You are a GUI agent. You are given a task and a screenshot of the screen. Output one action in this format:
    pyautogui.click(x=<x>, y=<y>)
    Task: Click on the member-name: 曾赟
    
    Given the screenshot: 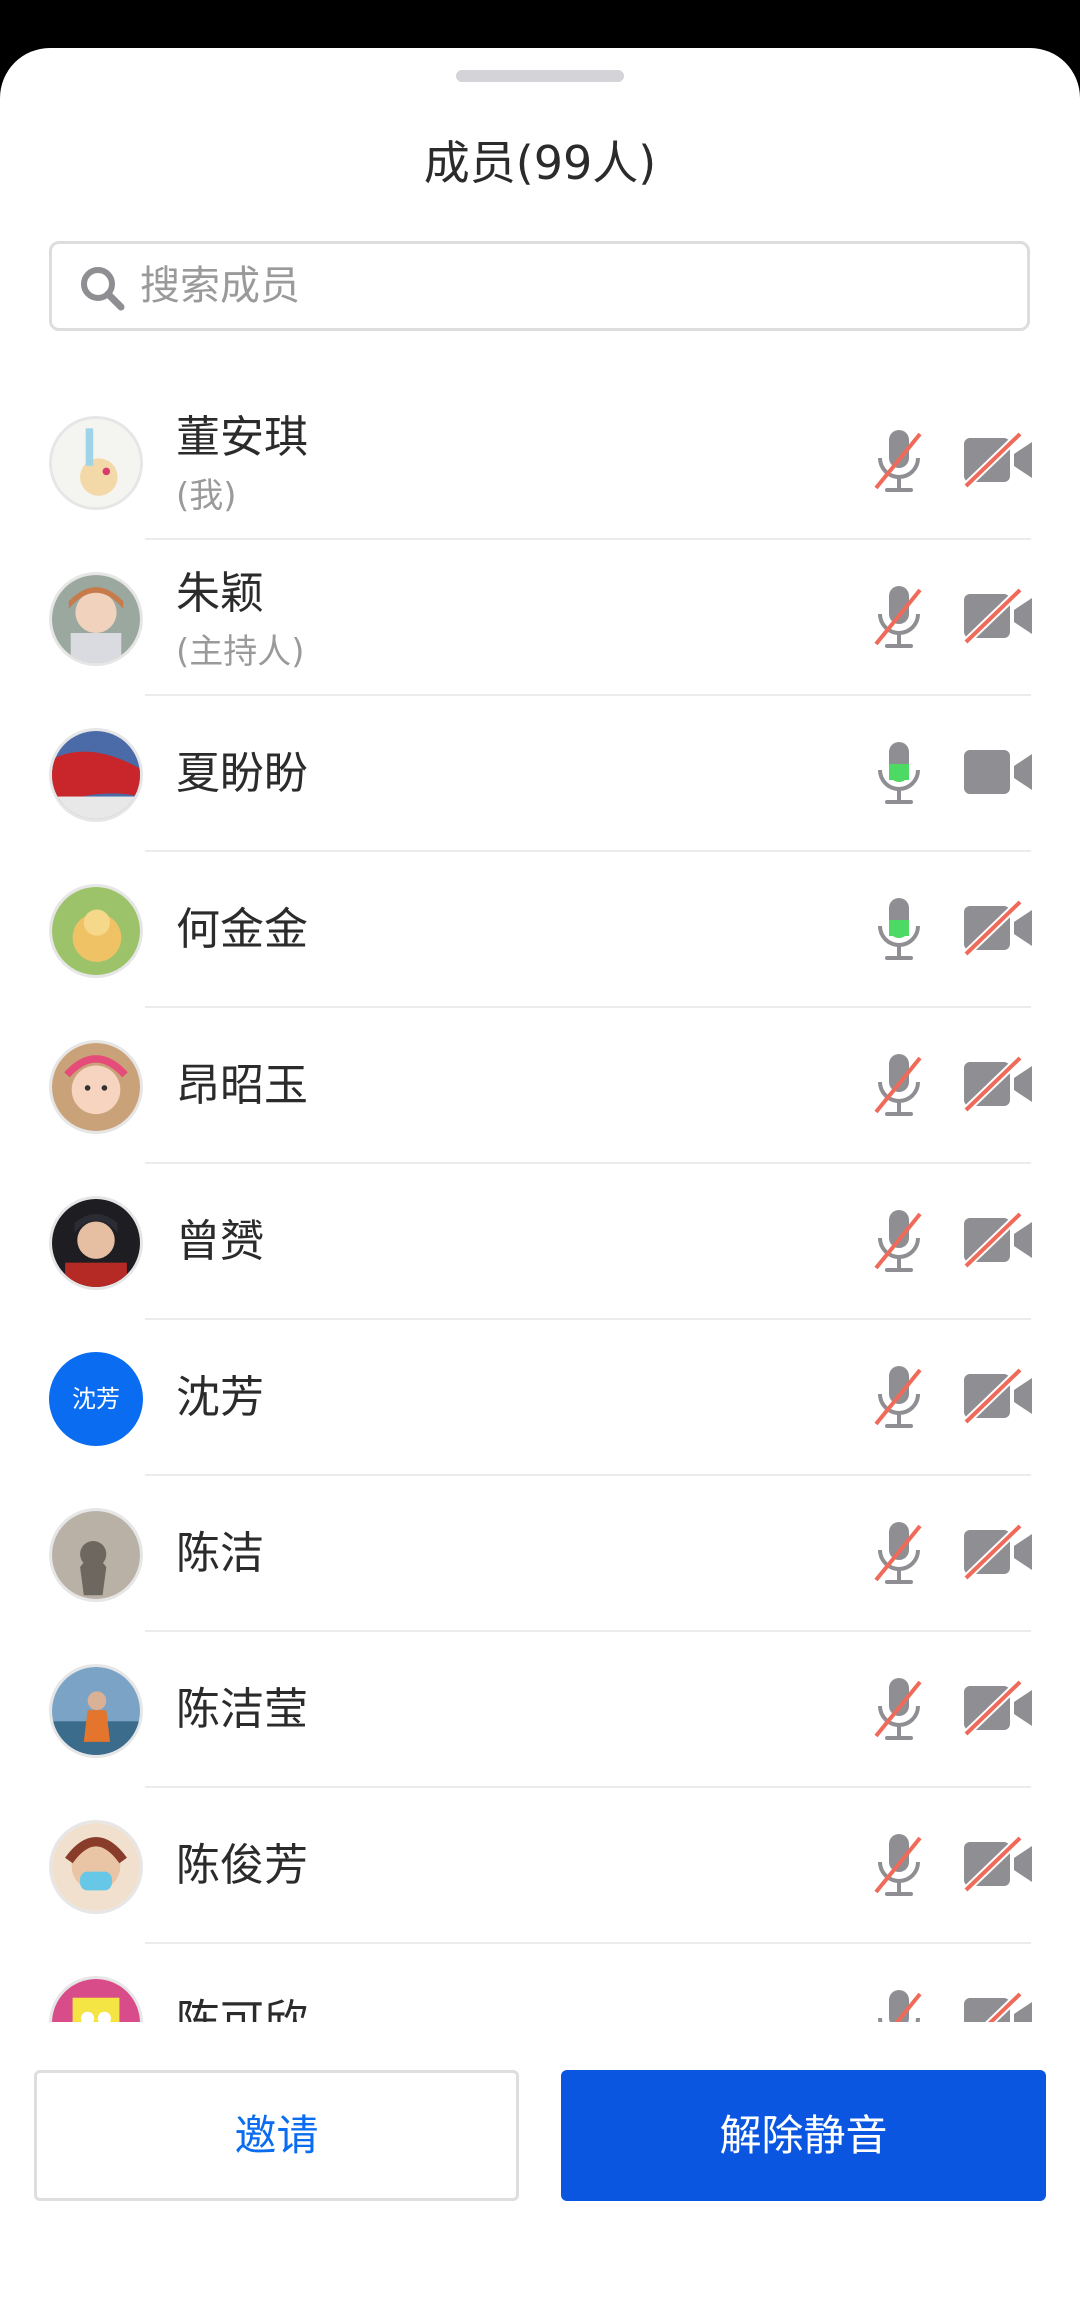 What is the action you would take?
    pyautogui.click(x=220, y=1241)
    